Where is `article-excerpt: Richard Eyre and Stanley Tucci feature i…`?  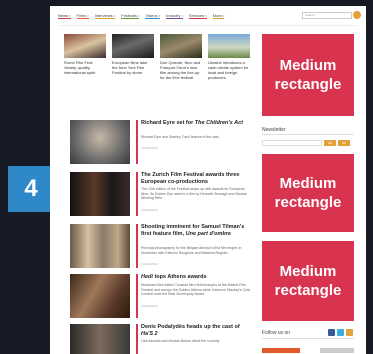 article-excerpt: Richard Eyre and Stanley Tucci feature i… is located at coordinates (180, 137).